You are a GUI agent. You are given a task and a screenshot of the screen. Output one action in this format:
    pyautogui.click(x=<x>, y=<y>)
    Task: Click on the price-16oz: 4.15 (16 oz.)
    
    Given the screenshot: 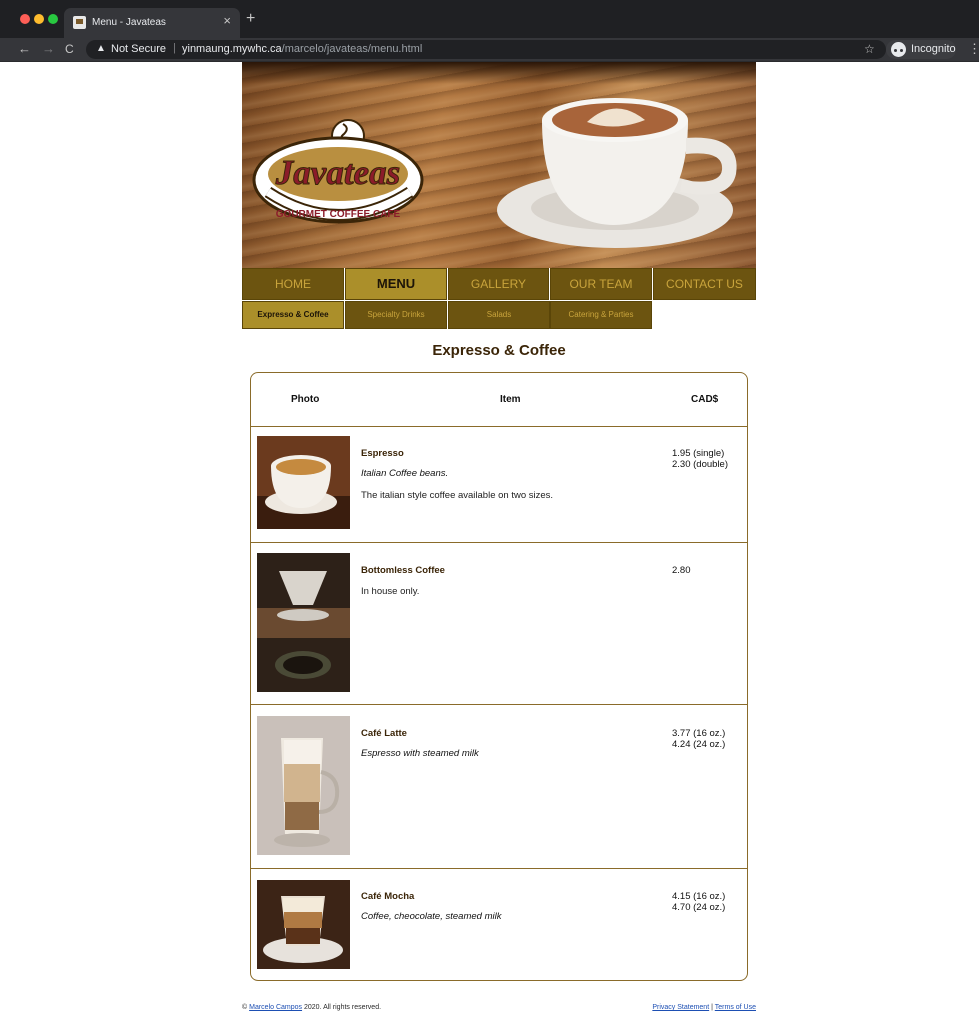 What is the action you would take?
    pyautogui.click(x=699, y=896)
    